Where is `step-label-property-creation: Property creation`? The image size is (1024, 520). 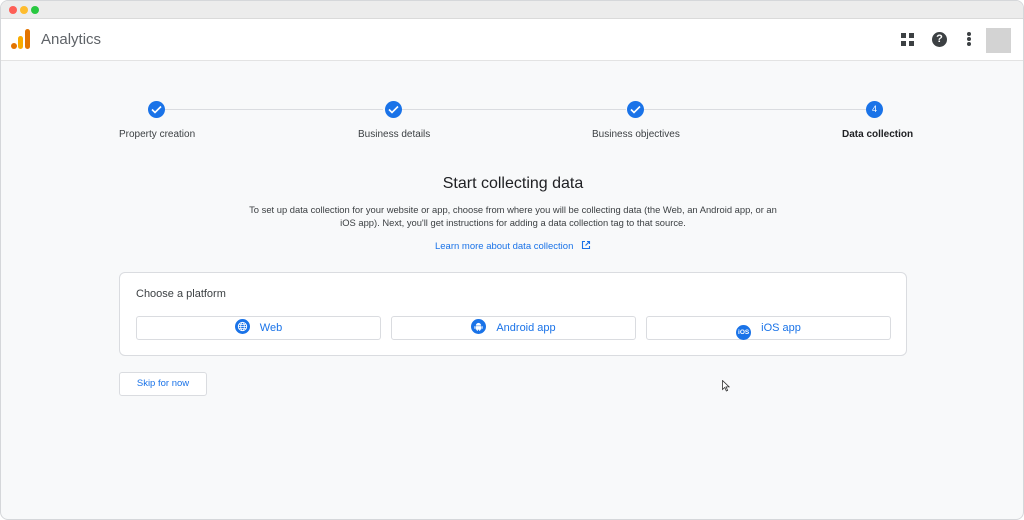
step-label-property-creation: Property creation is located at coordinates (157, 134).